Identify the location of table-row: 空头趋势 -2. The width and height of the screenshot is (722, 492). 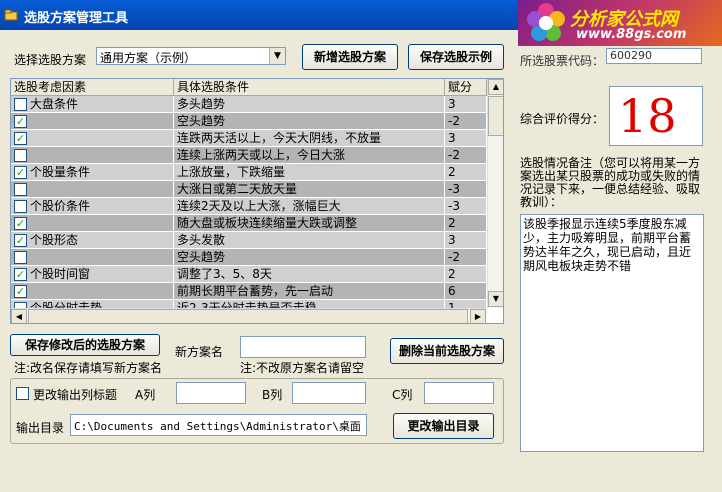
(249, 257).